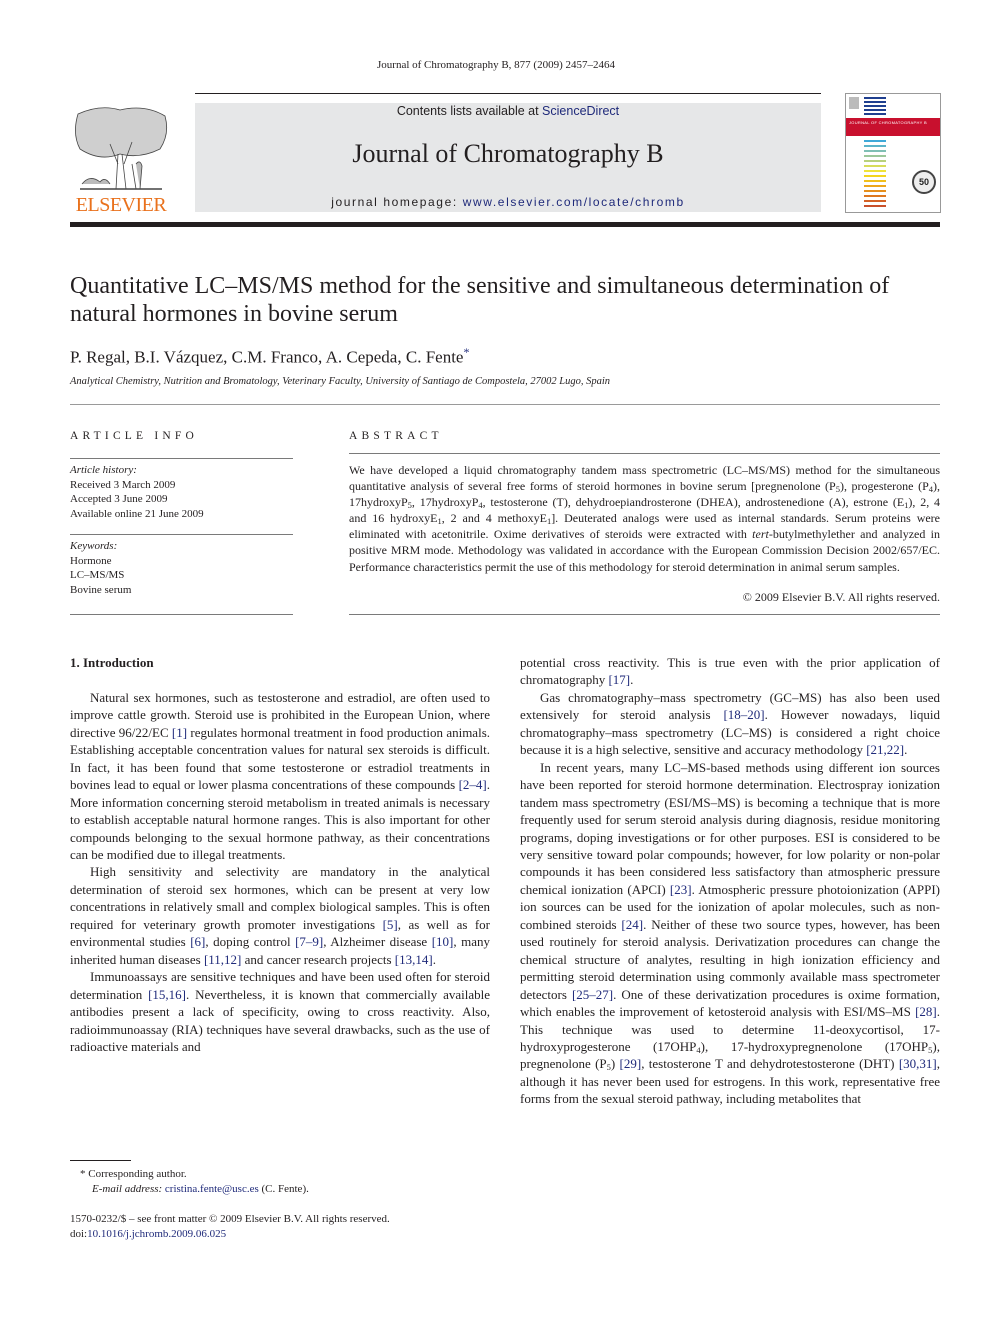  Describe the element at coordinates (743, 714) in the screenshot. I see `citation-link: [18–20]` at that location.